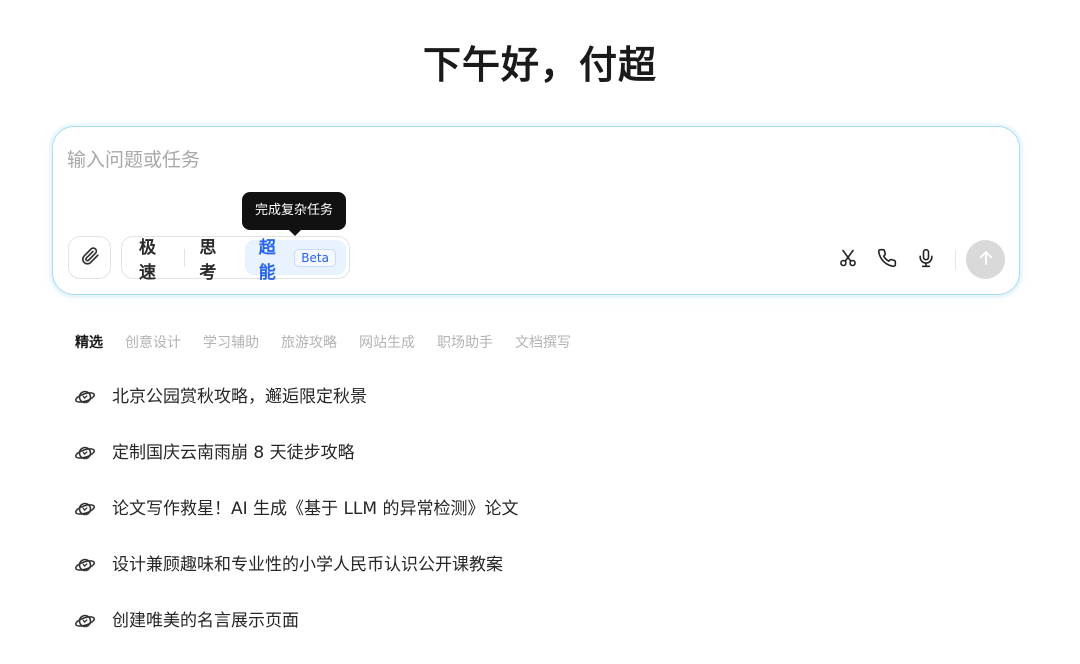 Image resolution: width=1080 pixels, height=664 pixels. I want to click on tab-travel-guide: 旅游攻略, so click(309, 342).